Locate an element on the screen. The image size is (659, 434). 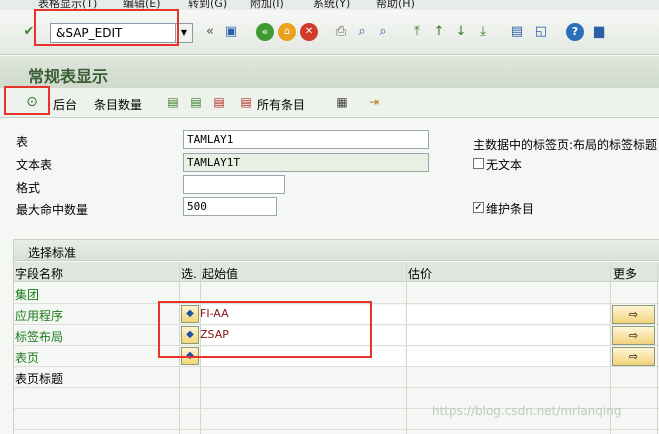
no-text-label: 无文本 is located at coordinates (504, 165).